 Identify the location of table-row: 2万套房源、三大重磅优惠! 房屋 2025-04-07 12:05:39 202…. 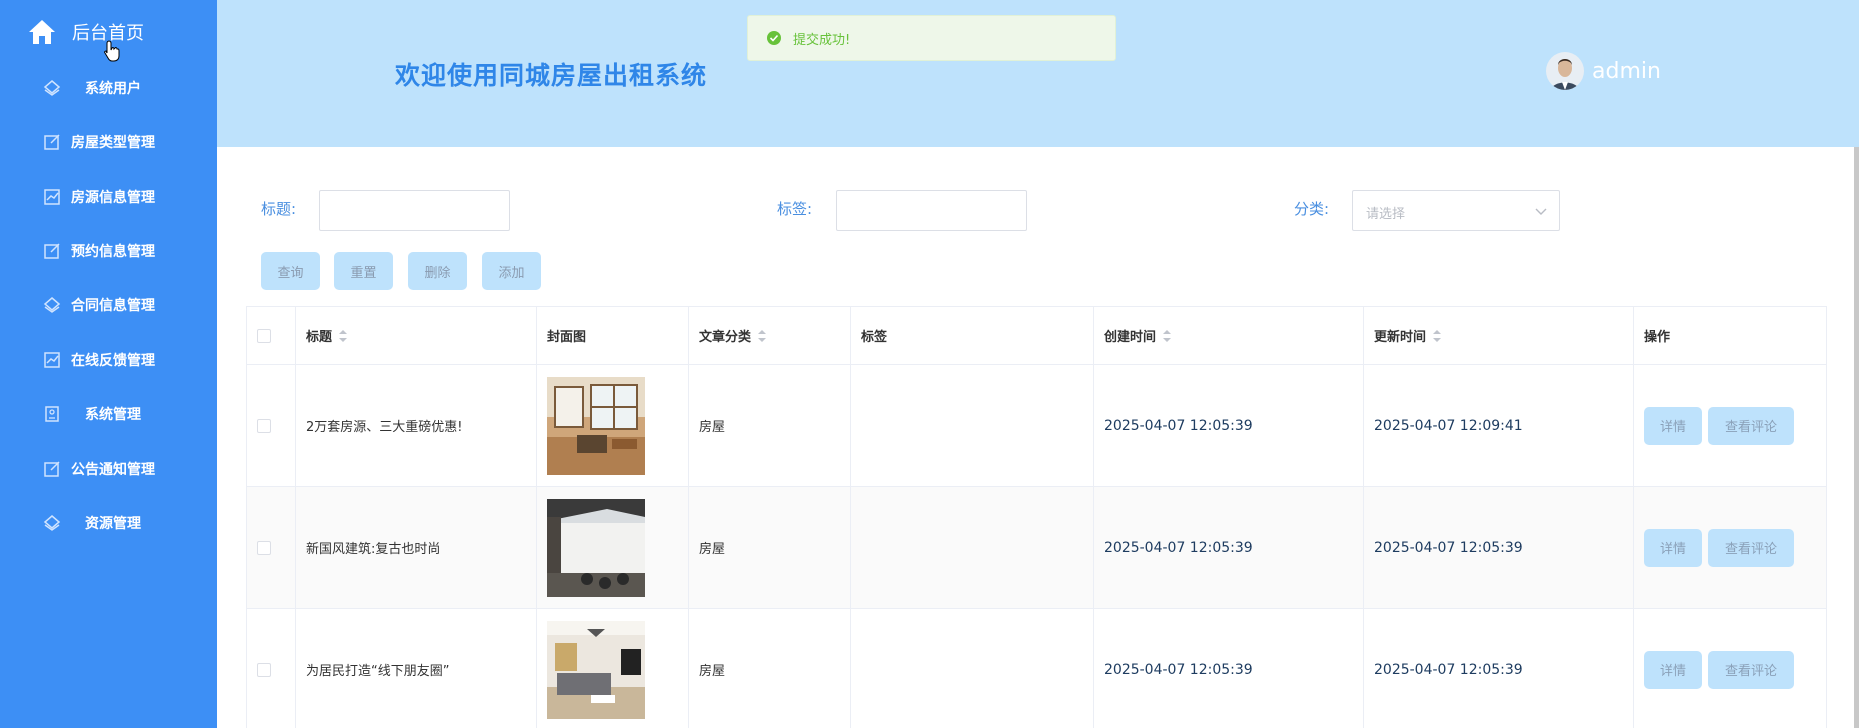
(1036, 426).